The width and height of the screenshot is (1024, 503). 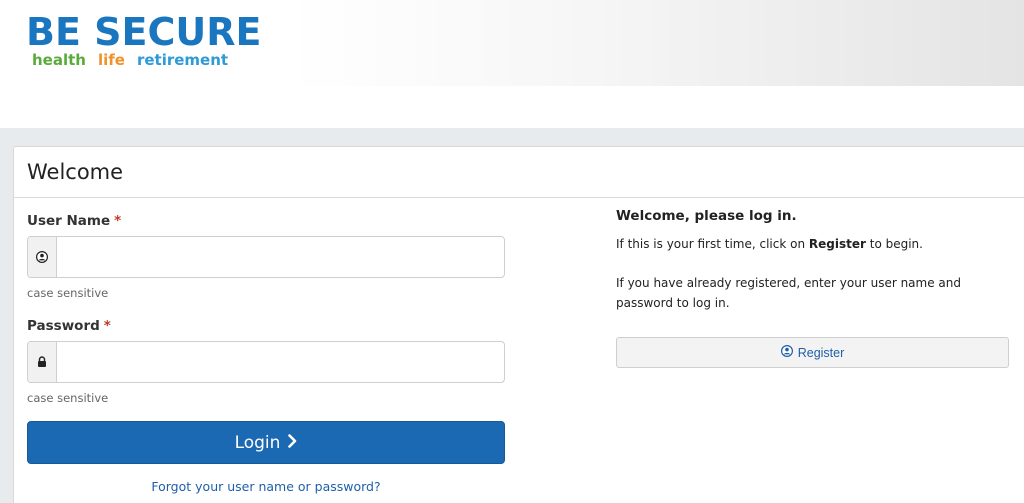 What do you see at coordinates (706, 216) in the screenshot?
I see `instructions-heading: Welcome, please log in.` at bounding box center [706, 216].